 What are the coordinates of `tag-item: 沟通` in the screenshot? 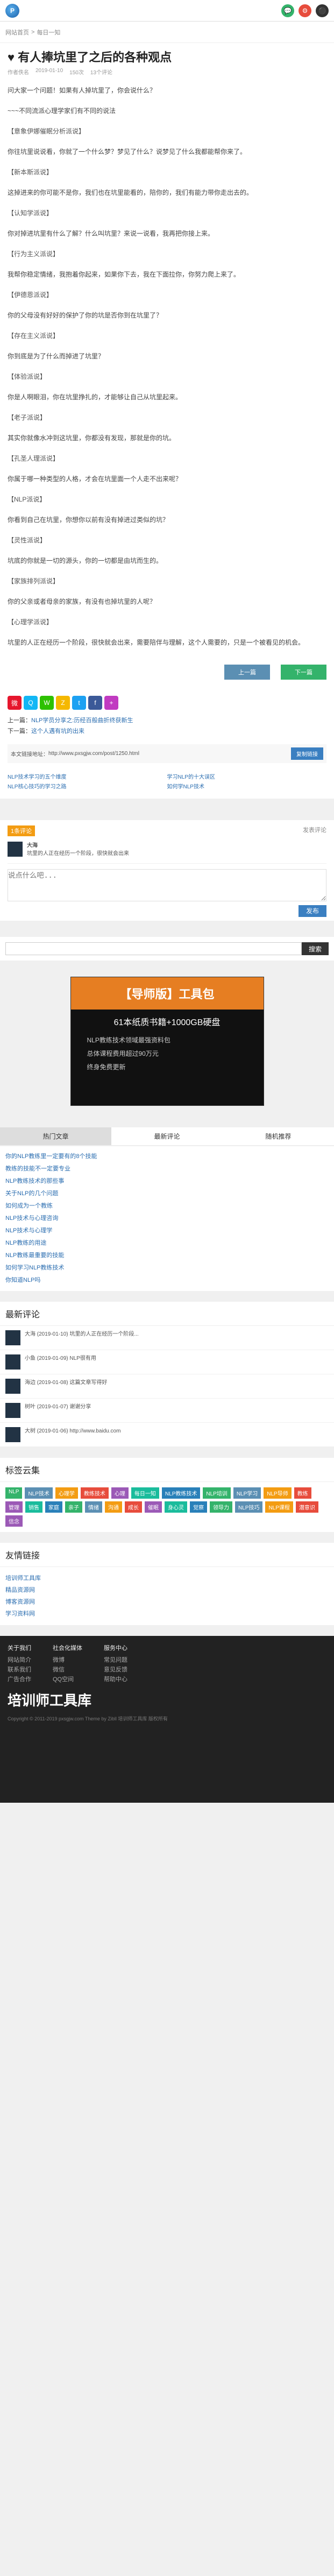 It's located at (113, 1507).